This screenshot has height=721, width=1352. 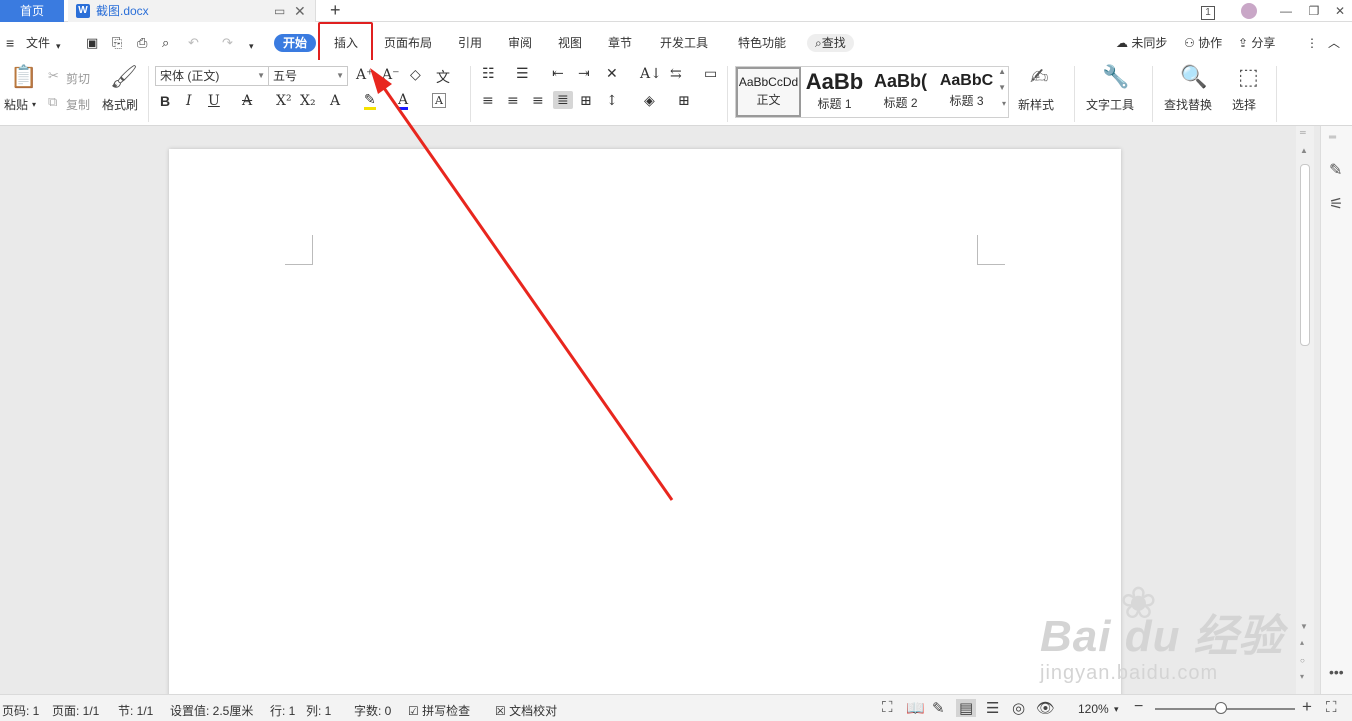 What do you see at coordinates (1256, 43) in the screenshot?
I see `share-button: ⇪ 分享` at bounding box center [1256, 43].